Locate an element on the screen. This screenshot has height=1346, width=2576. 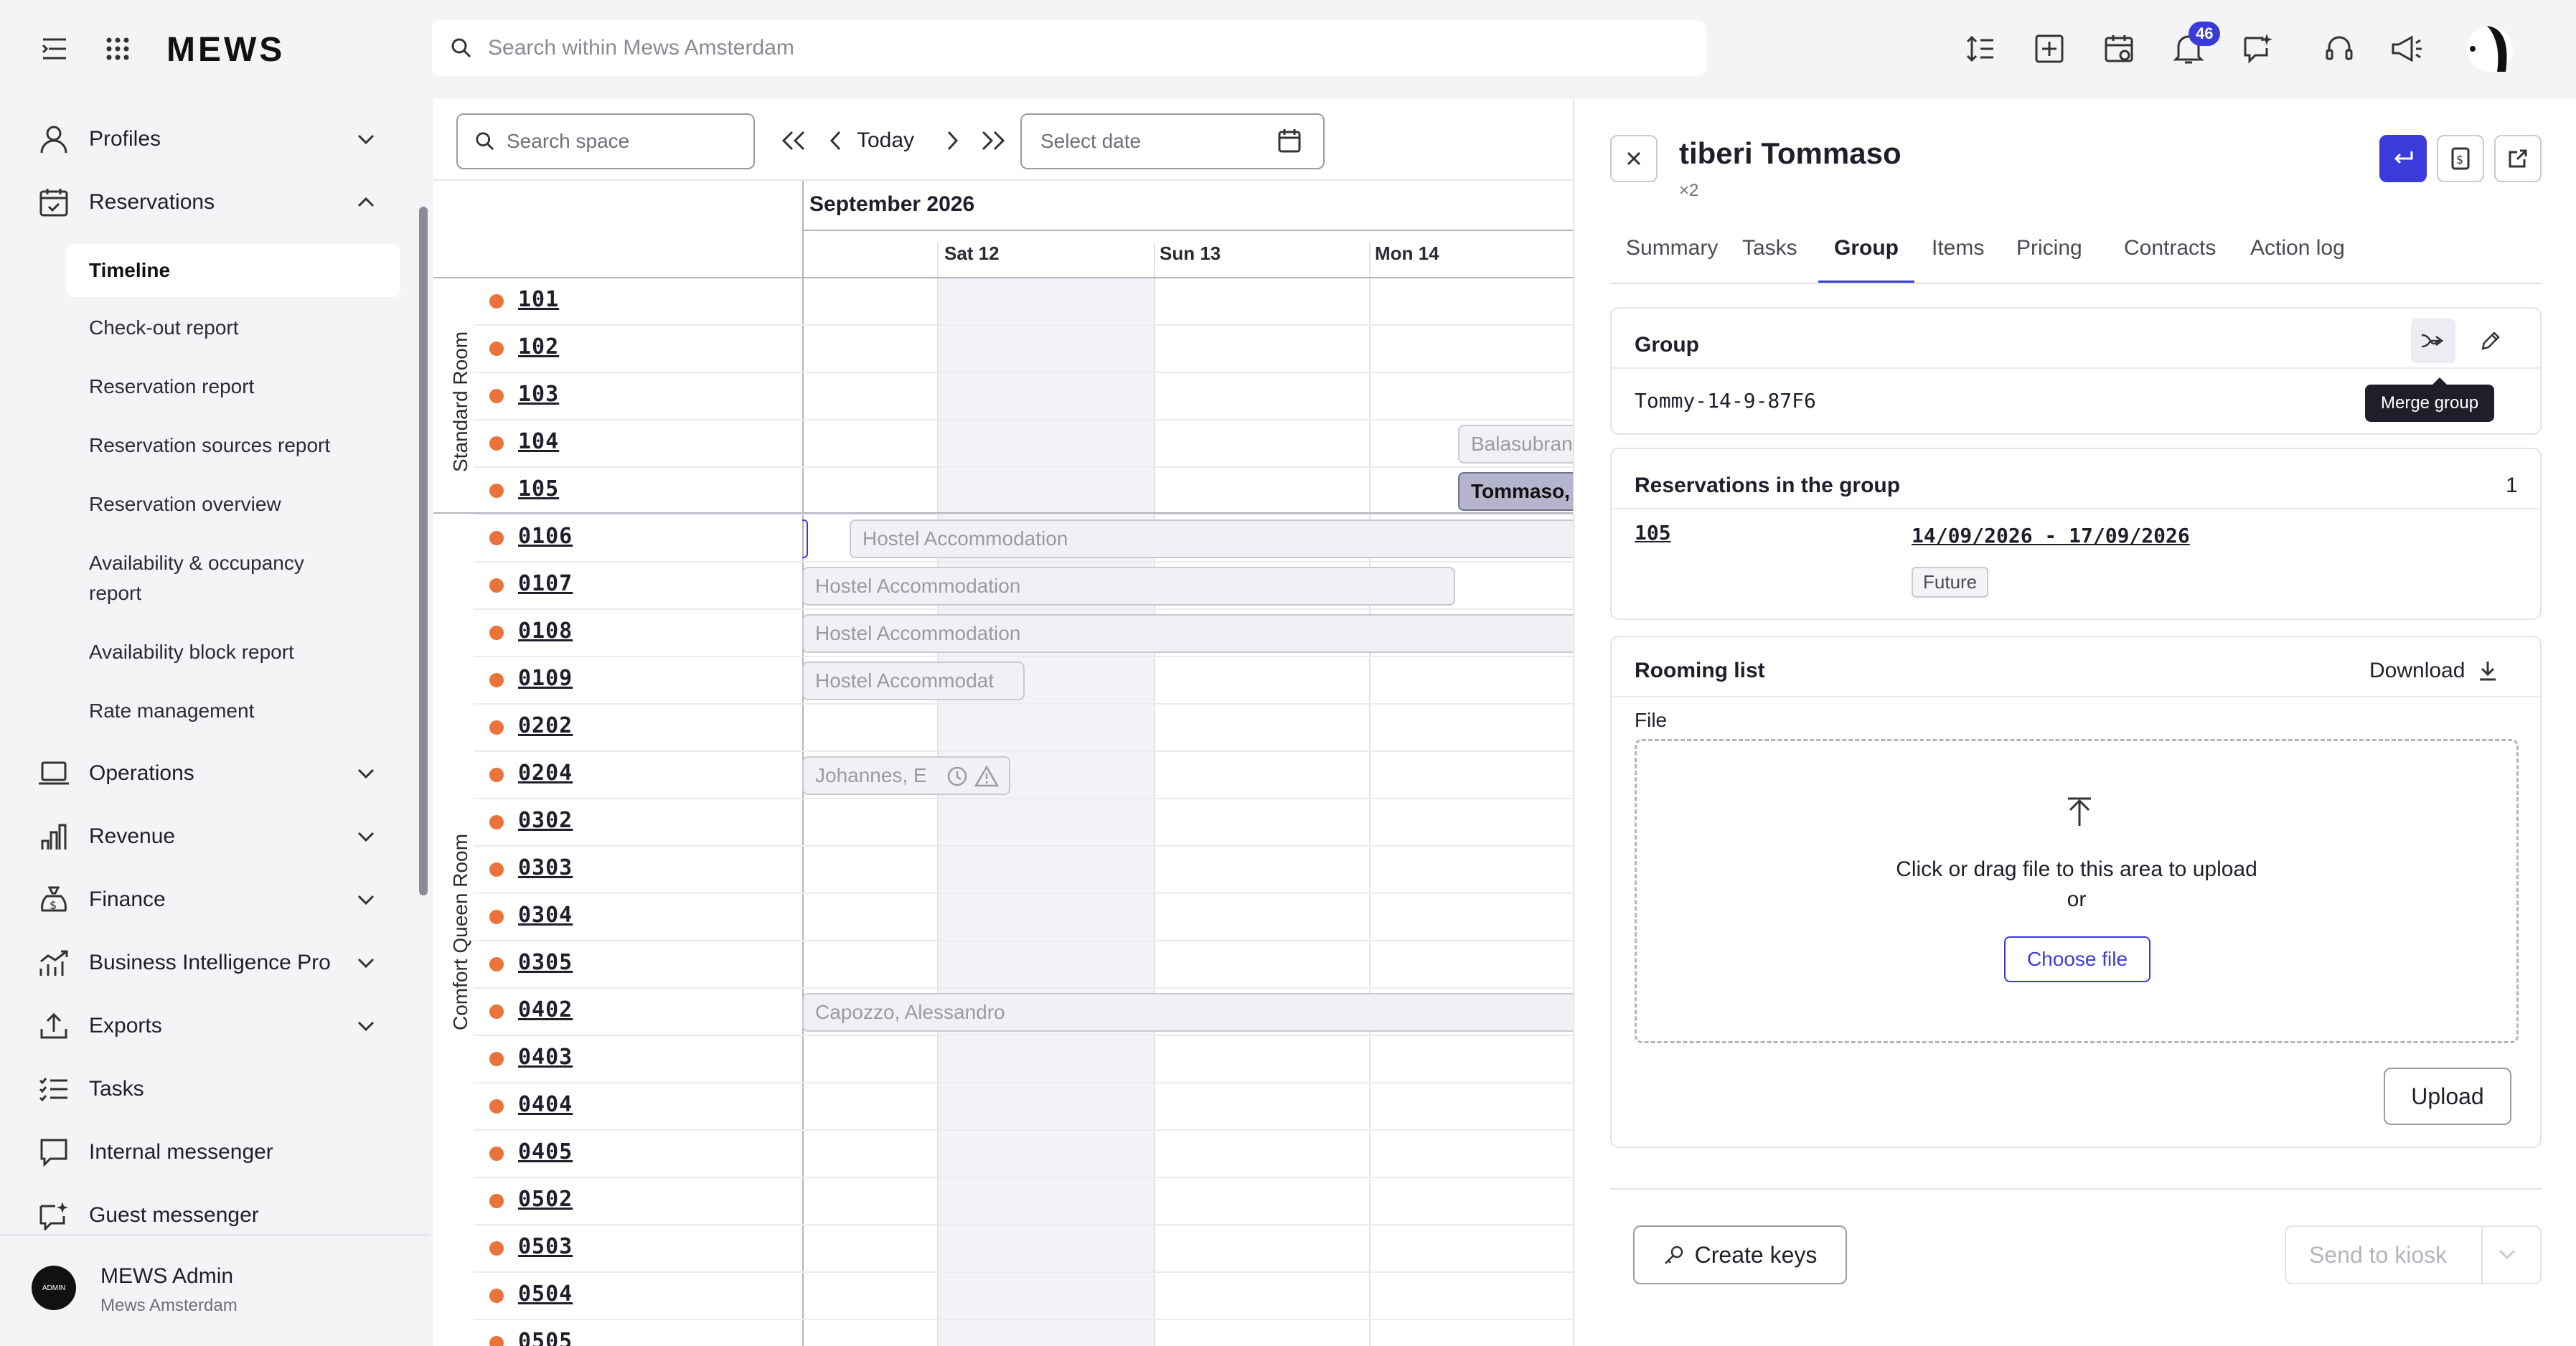
sidebar-item-reservations: Reservations is located at coordinates (201, 202).